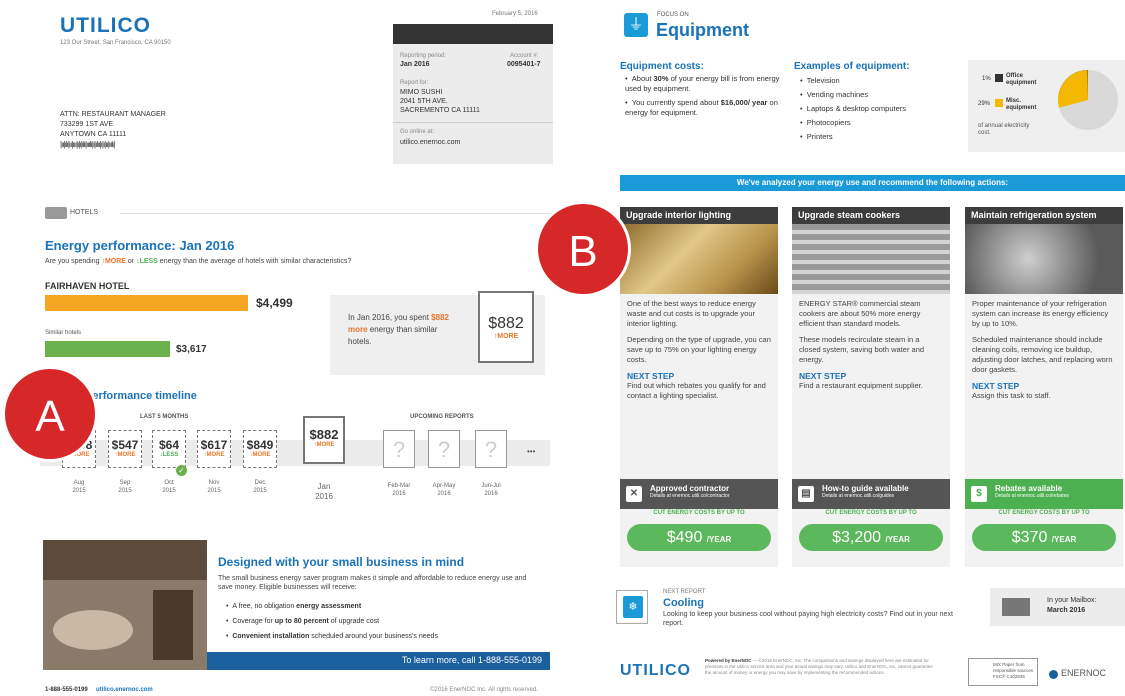 The width and height of the screenshot is (1125, 696). I want to click on savings-pill: $3,200 /YEAR, so click(871, 537).